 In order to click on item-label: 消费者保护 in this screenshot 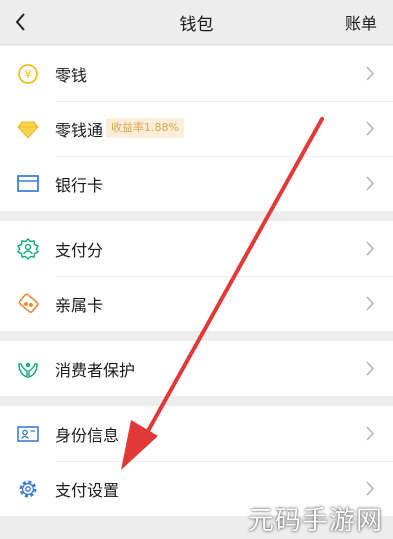, I will do `click(95, 370)`.